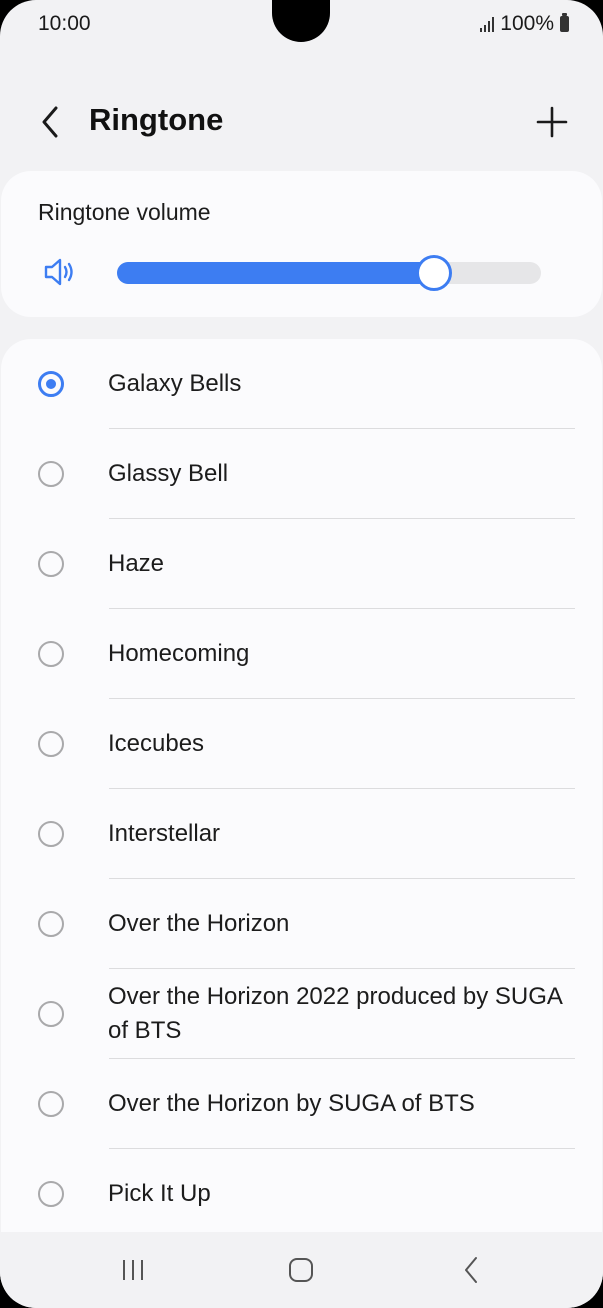  I want to click on ringtone-item: Over the Horizon by SUGA of BTS, so click(301, 1104).